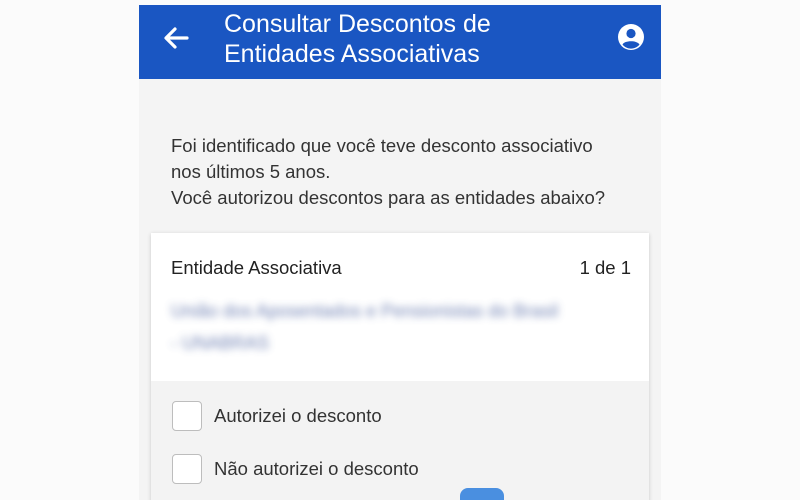 The height and width of the screenshot is (500, 800). I want to click on page-title-line-2: Entidades Associativas, so click(352, 54).